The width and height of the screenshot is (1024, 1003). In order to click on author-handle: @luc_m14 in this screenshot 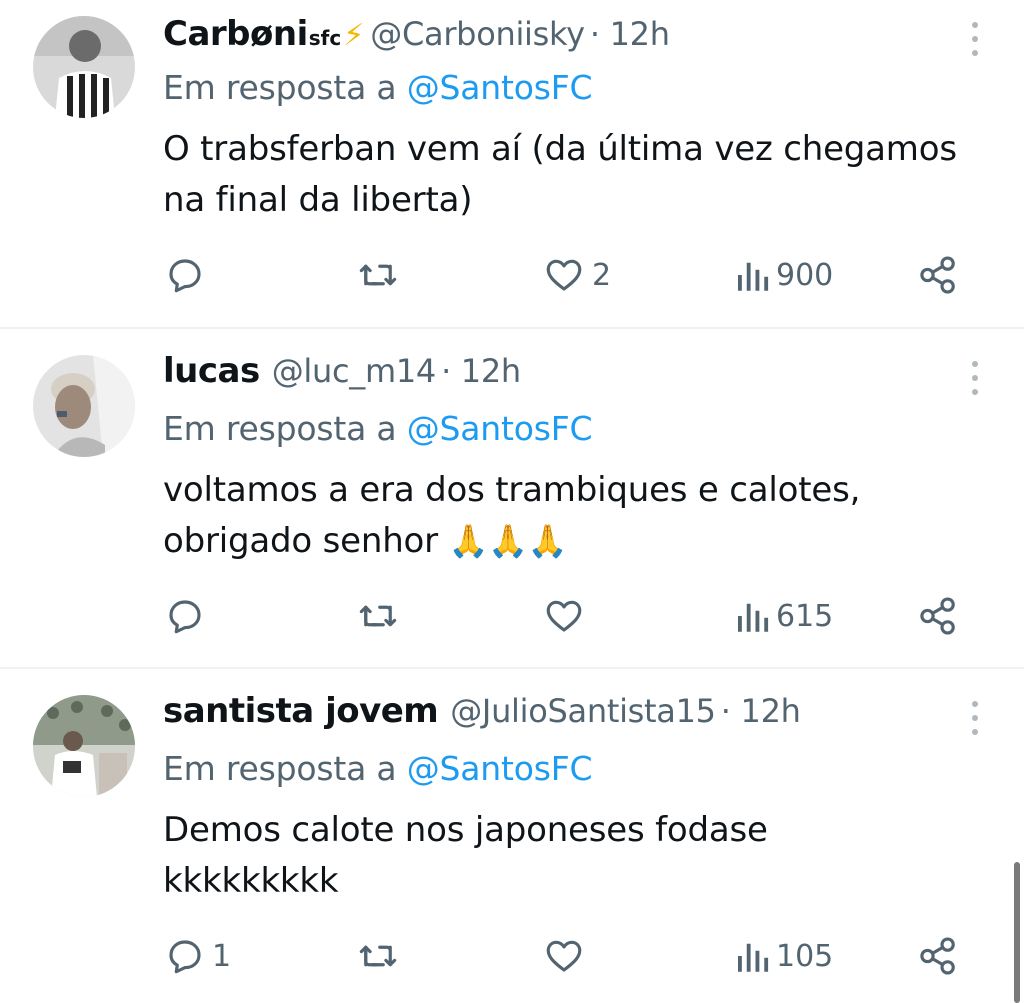, I will do `click(354, 371)`.